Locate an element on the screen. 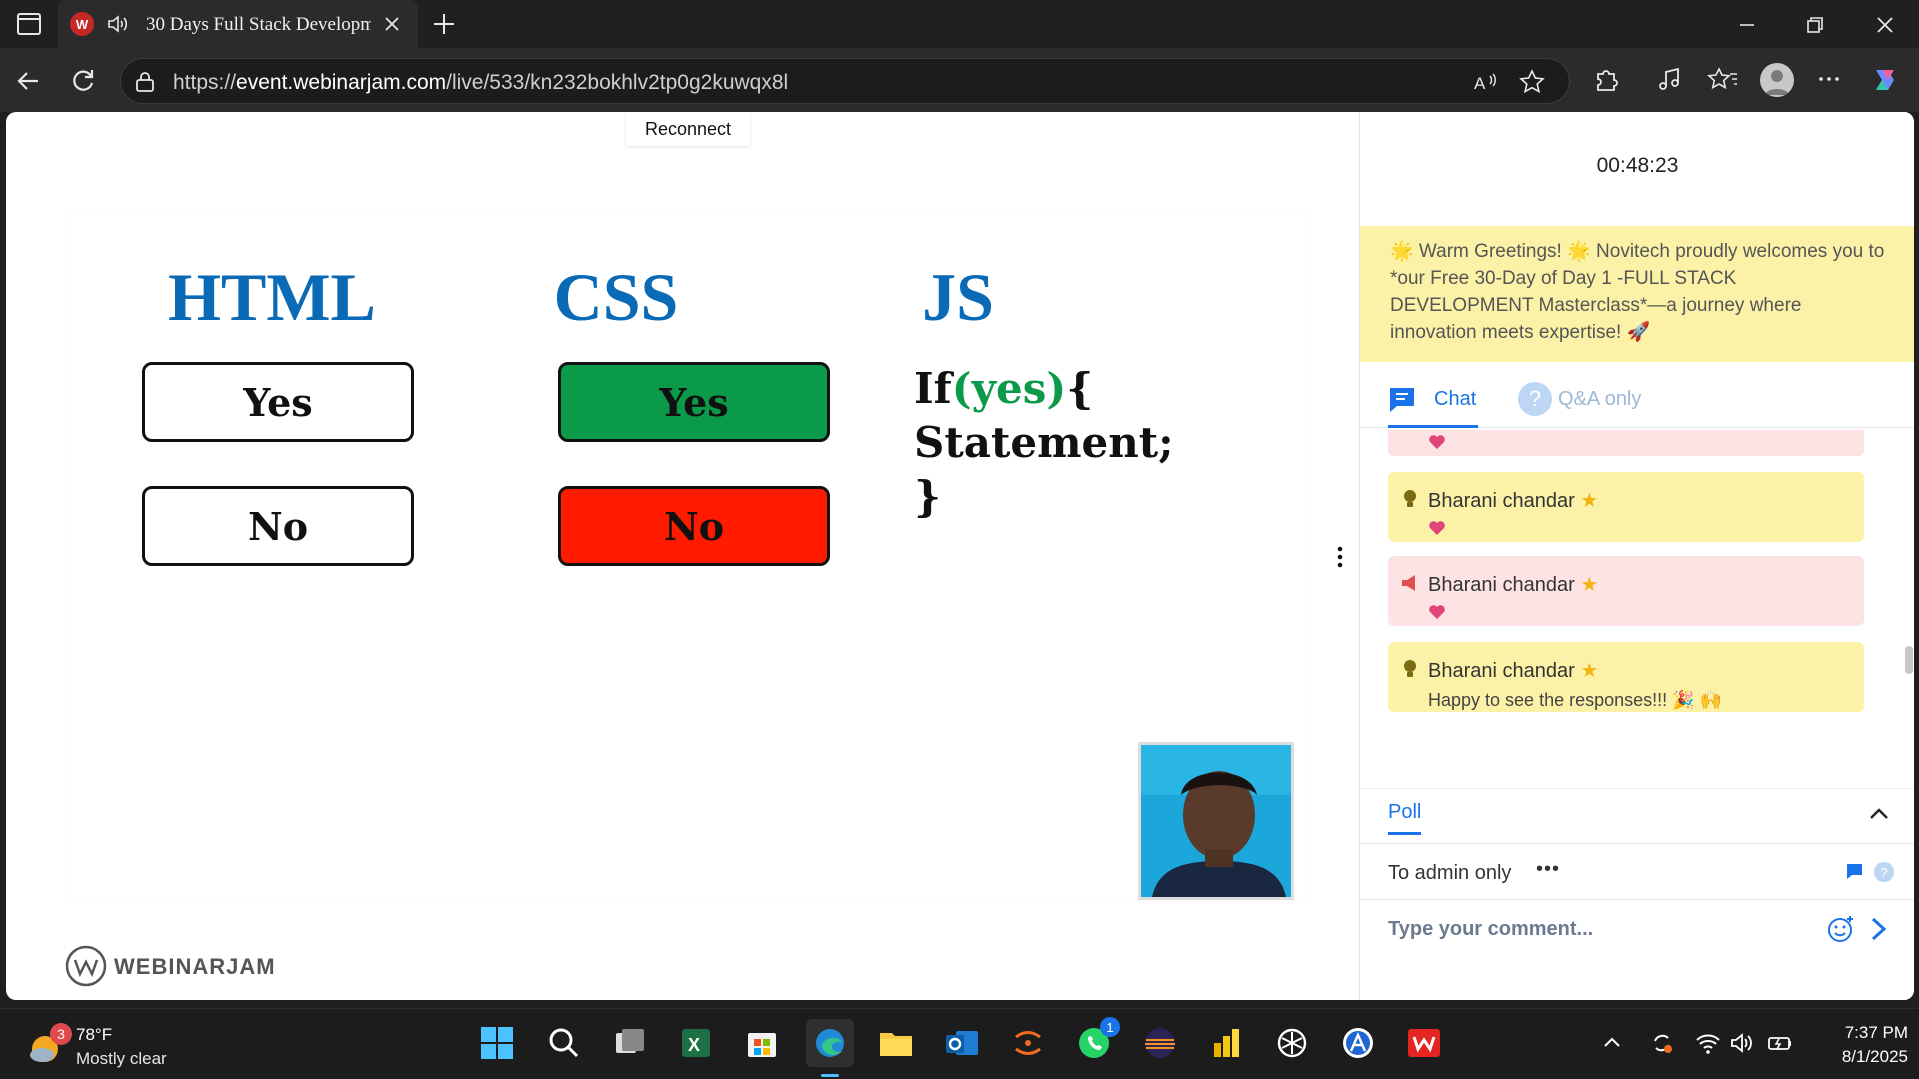  presenter-video is located at coordinates (1216, 821).